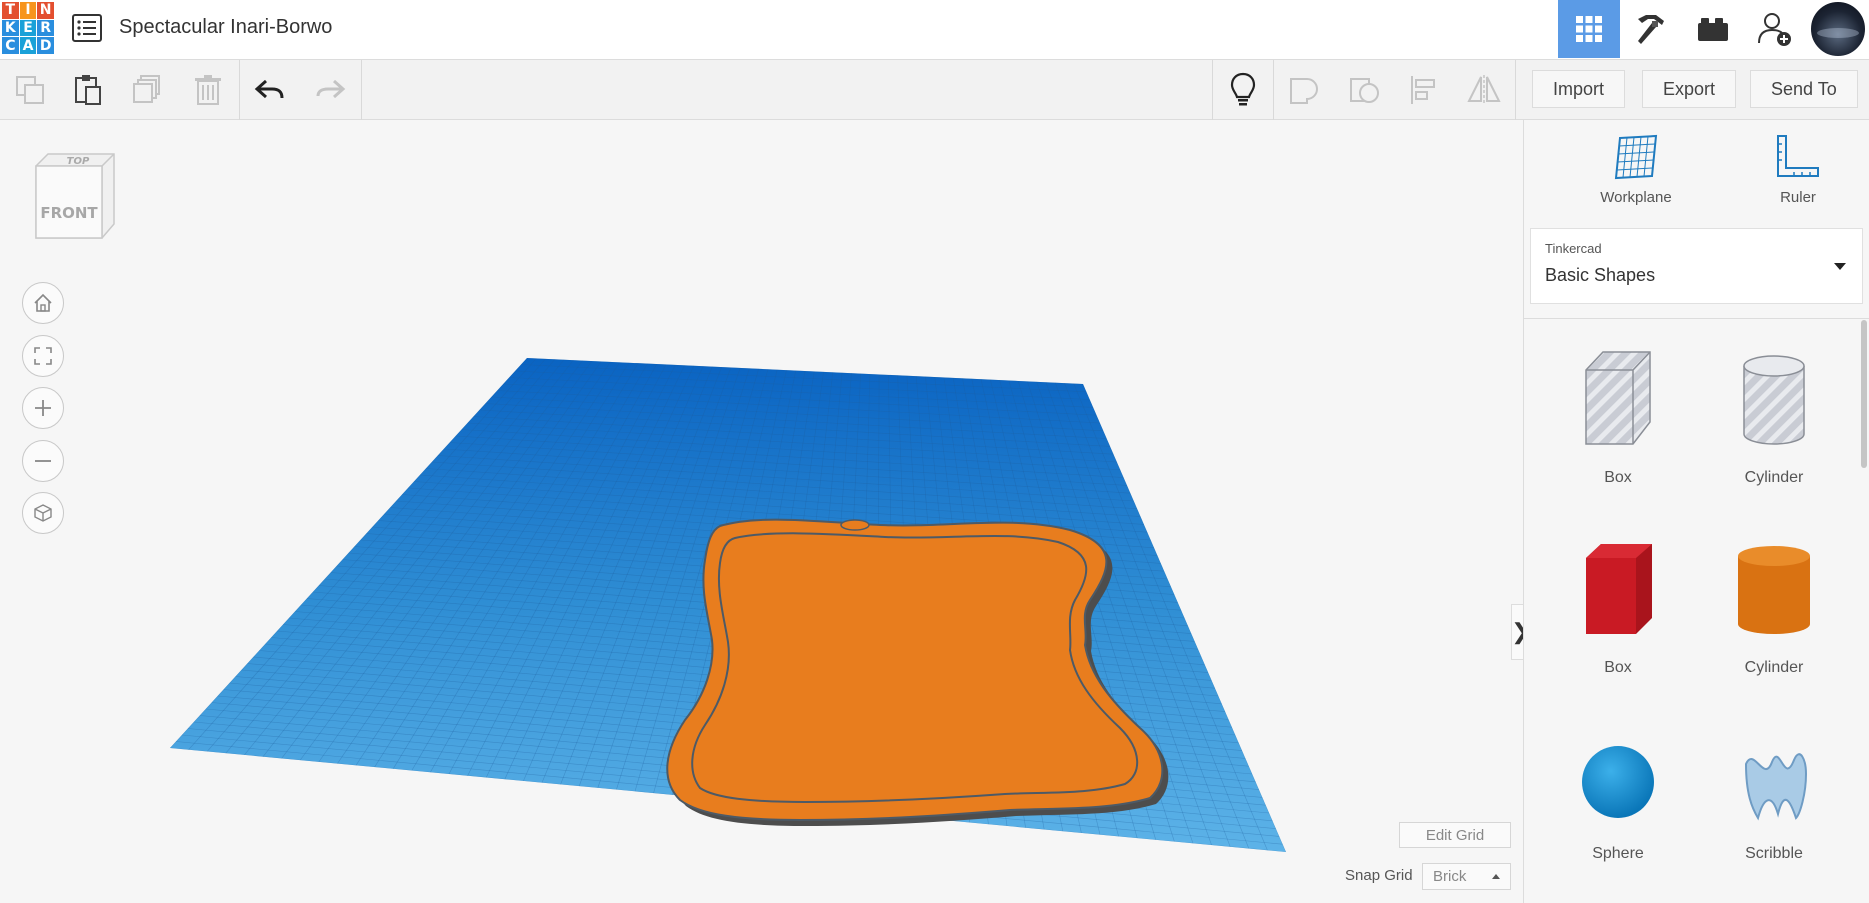  Describe the element at coordinates (1573, 248) in the screenshot. I see `library-source: Tinkercad` at that location.